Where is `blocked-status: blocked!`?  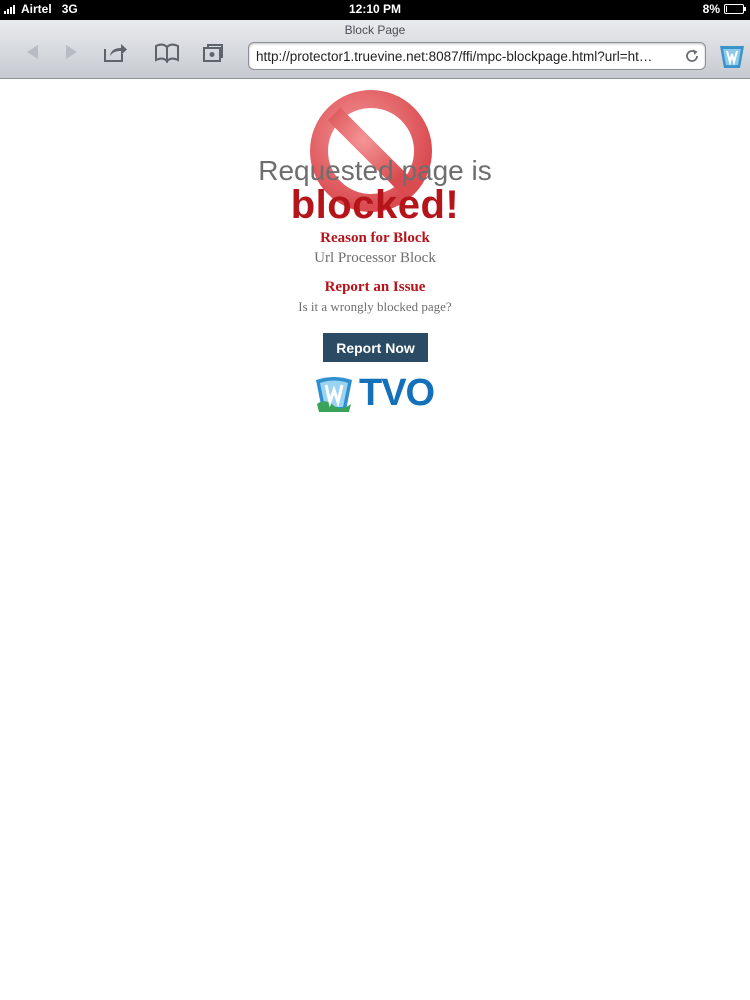
blocked-status: blocked! is located at coordinates (375, 205).